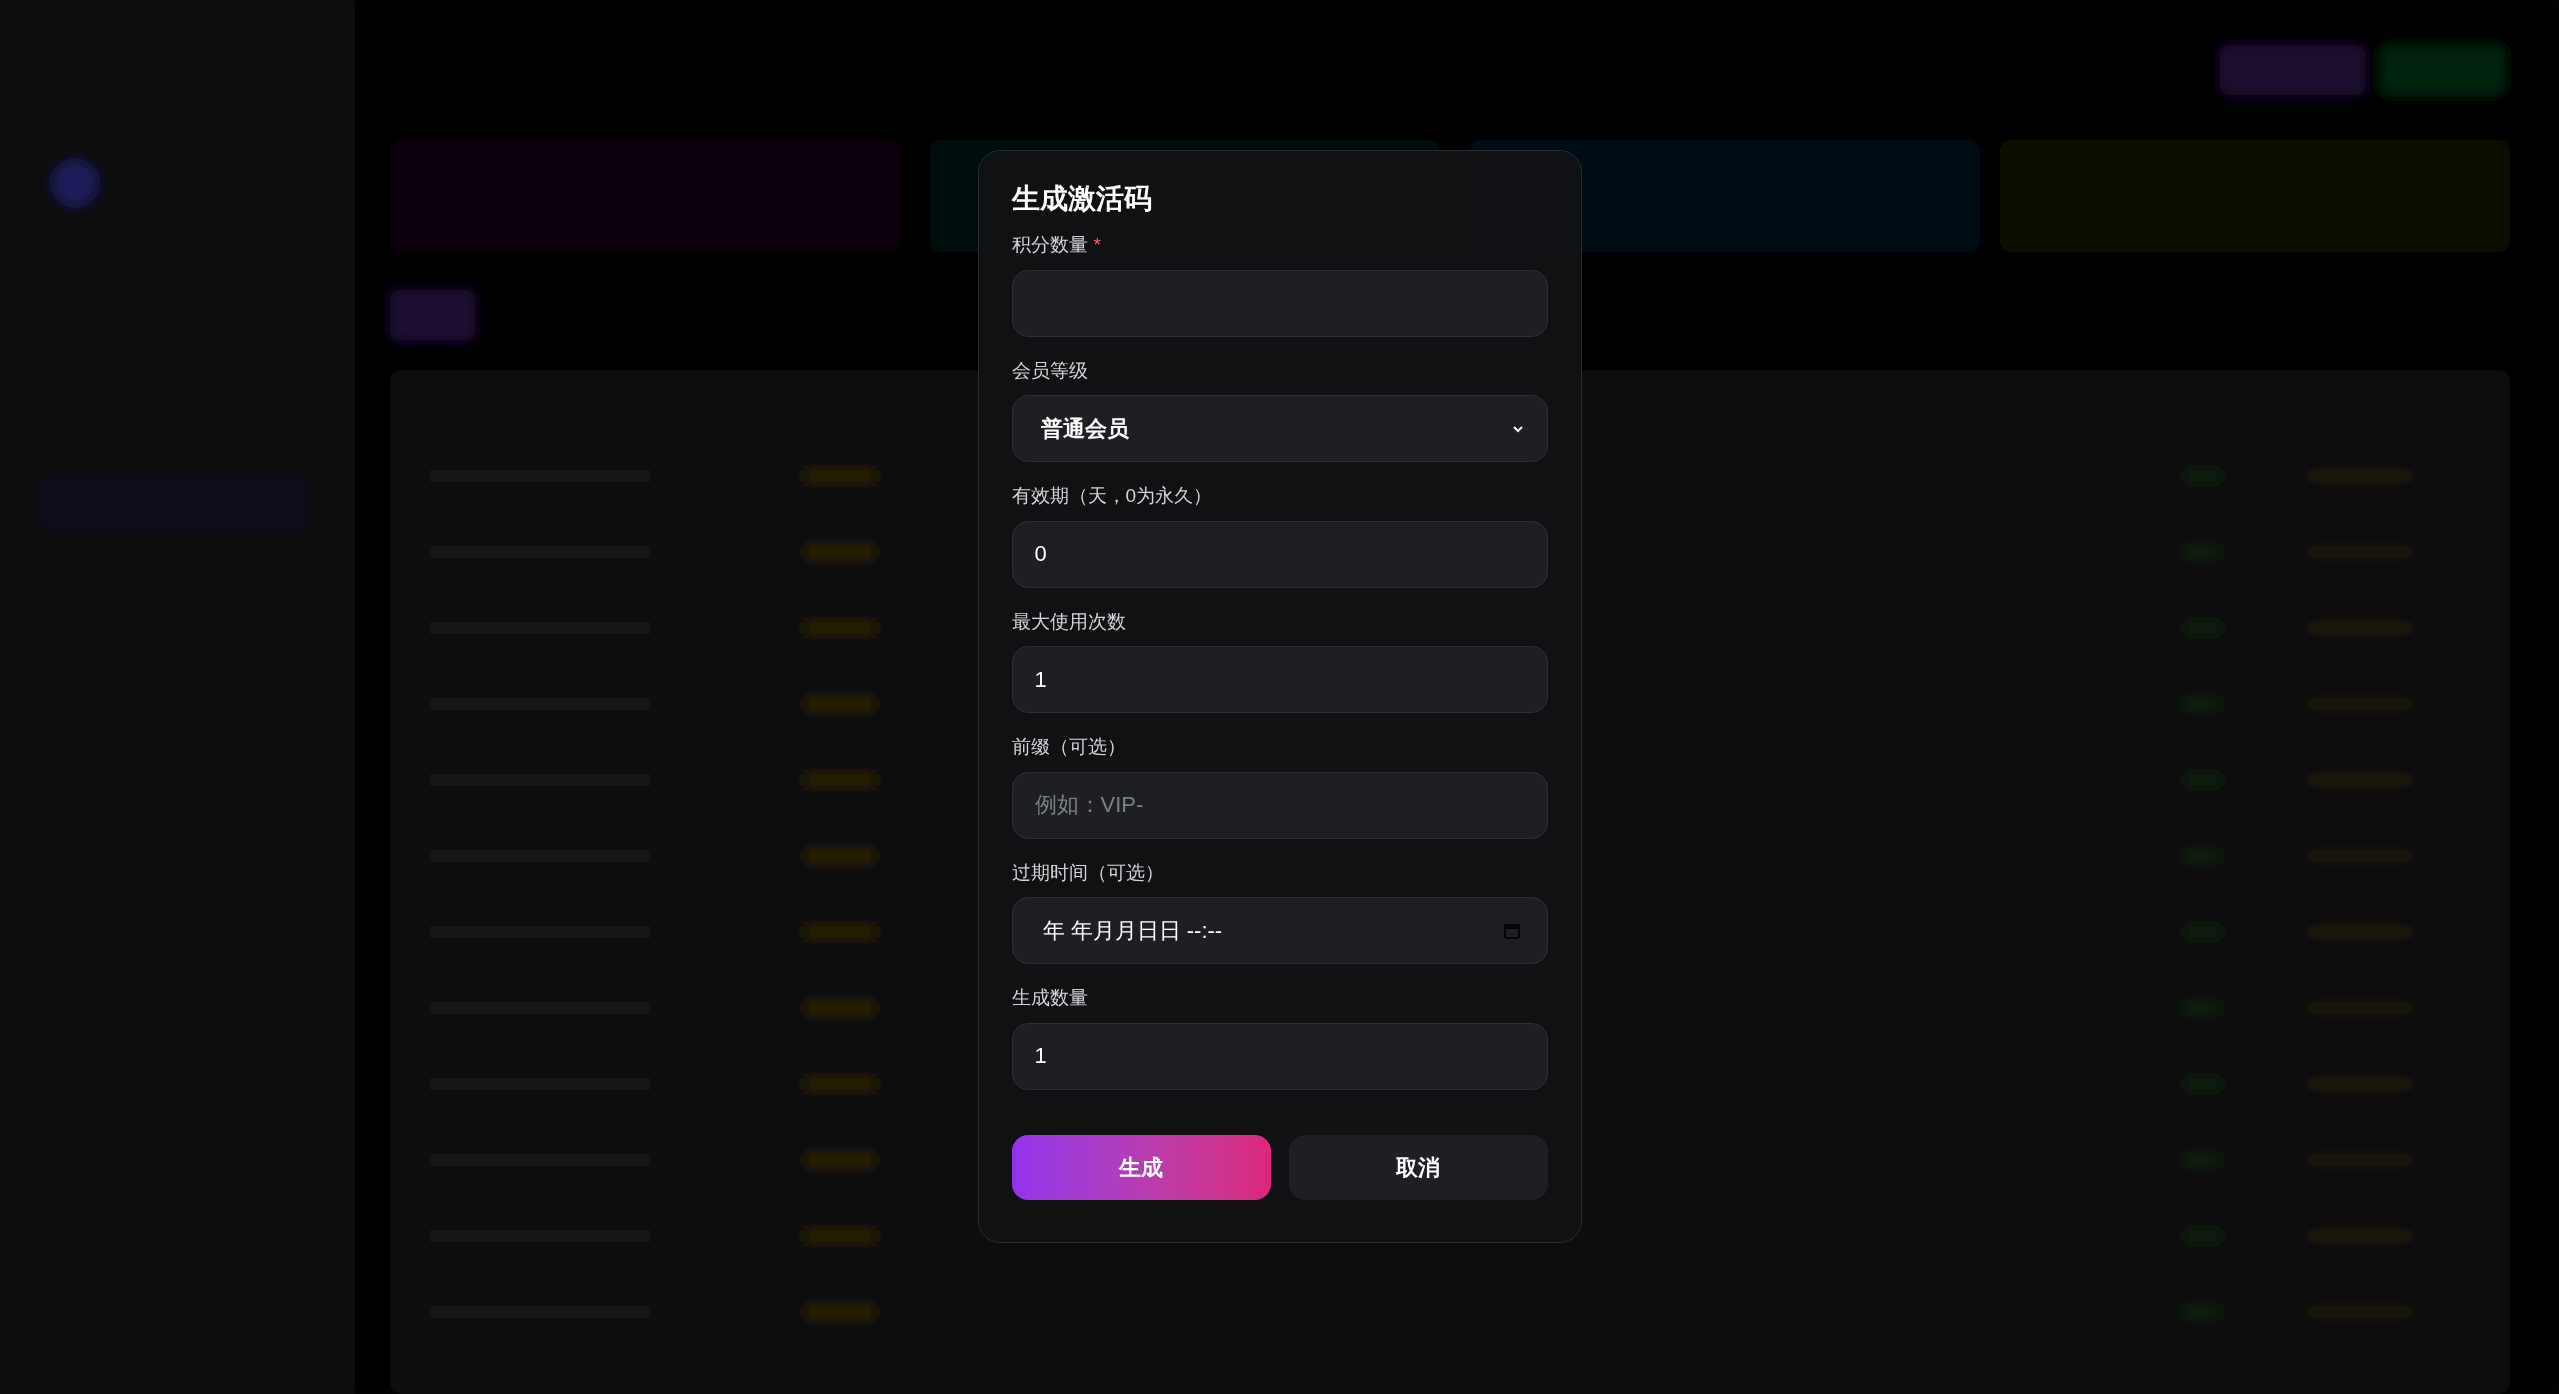 Image resolution: width=2559 pixels, height=1394 pixels. Describe the element at coordinates (1087, 872) in the screenshot. I see `field-label: 过期时间（可选）` at that location.